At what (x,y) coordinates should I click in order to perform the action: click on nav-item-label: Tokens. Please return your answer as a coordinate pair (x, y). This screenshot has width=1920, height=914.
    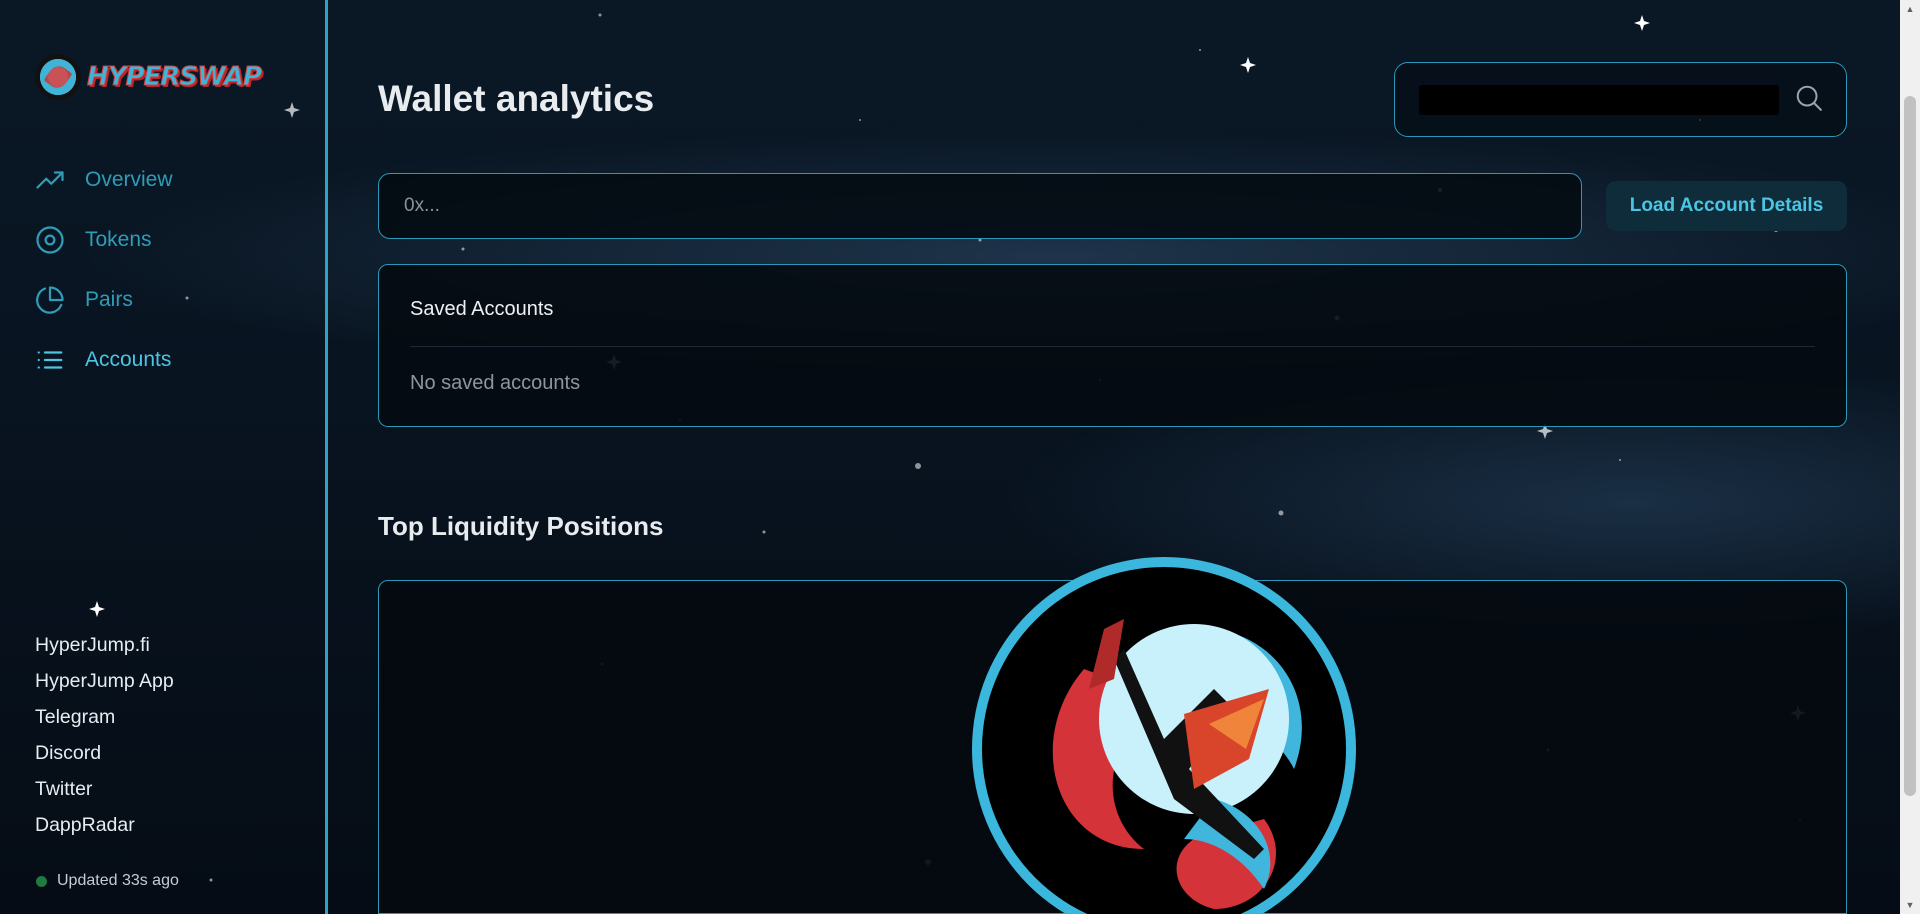
    Looking at the image, I should click on (118, 239).